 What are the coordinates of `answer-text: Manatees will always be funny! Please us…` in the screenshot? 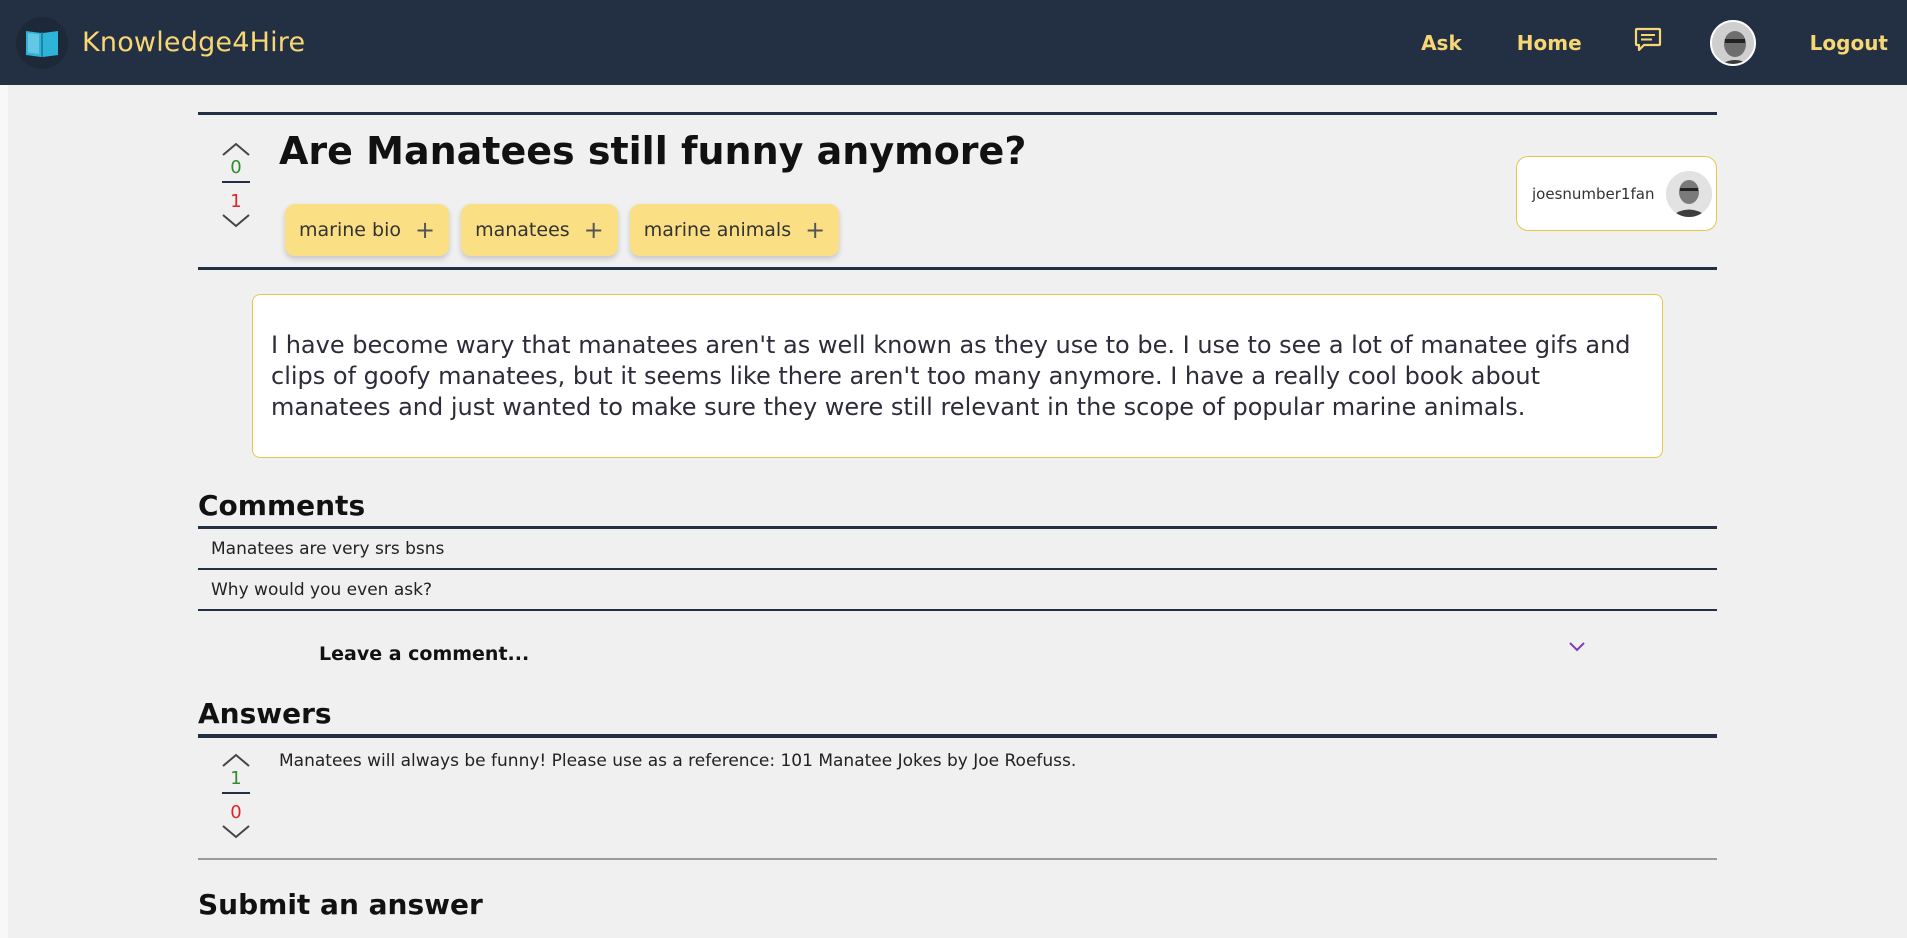 It's located at (678, 761).